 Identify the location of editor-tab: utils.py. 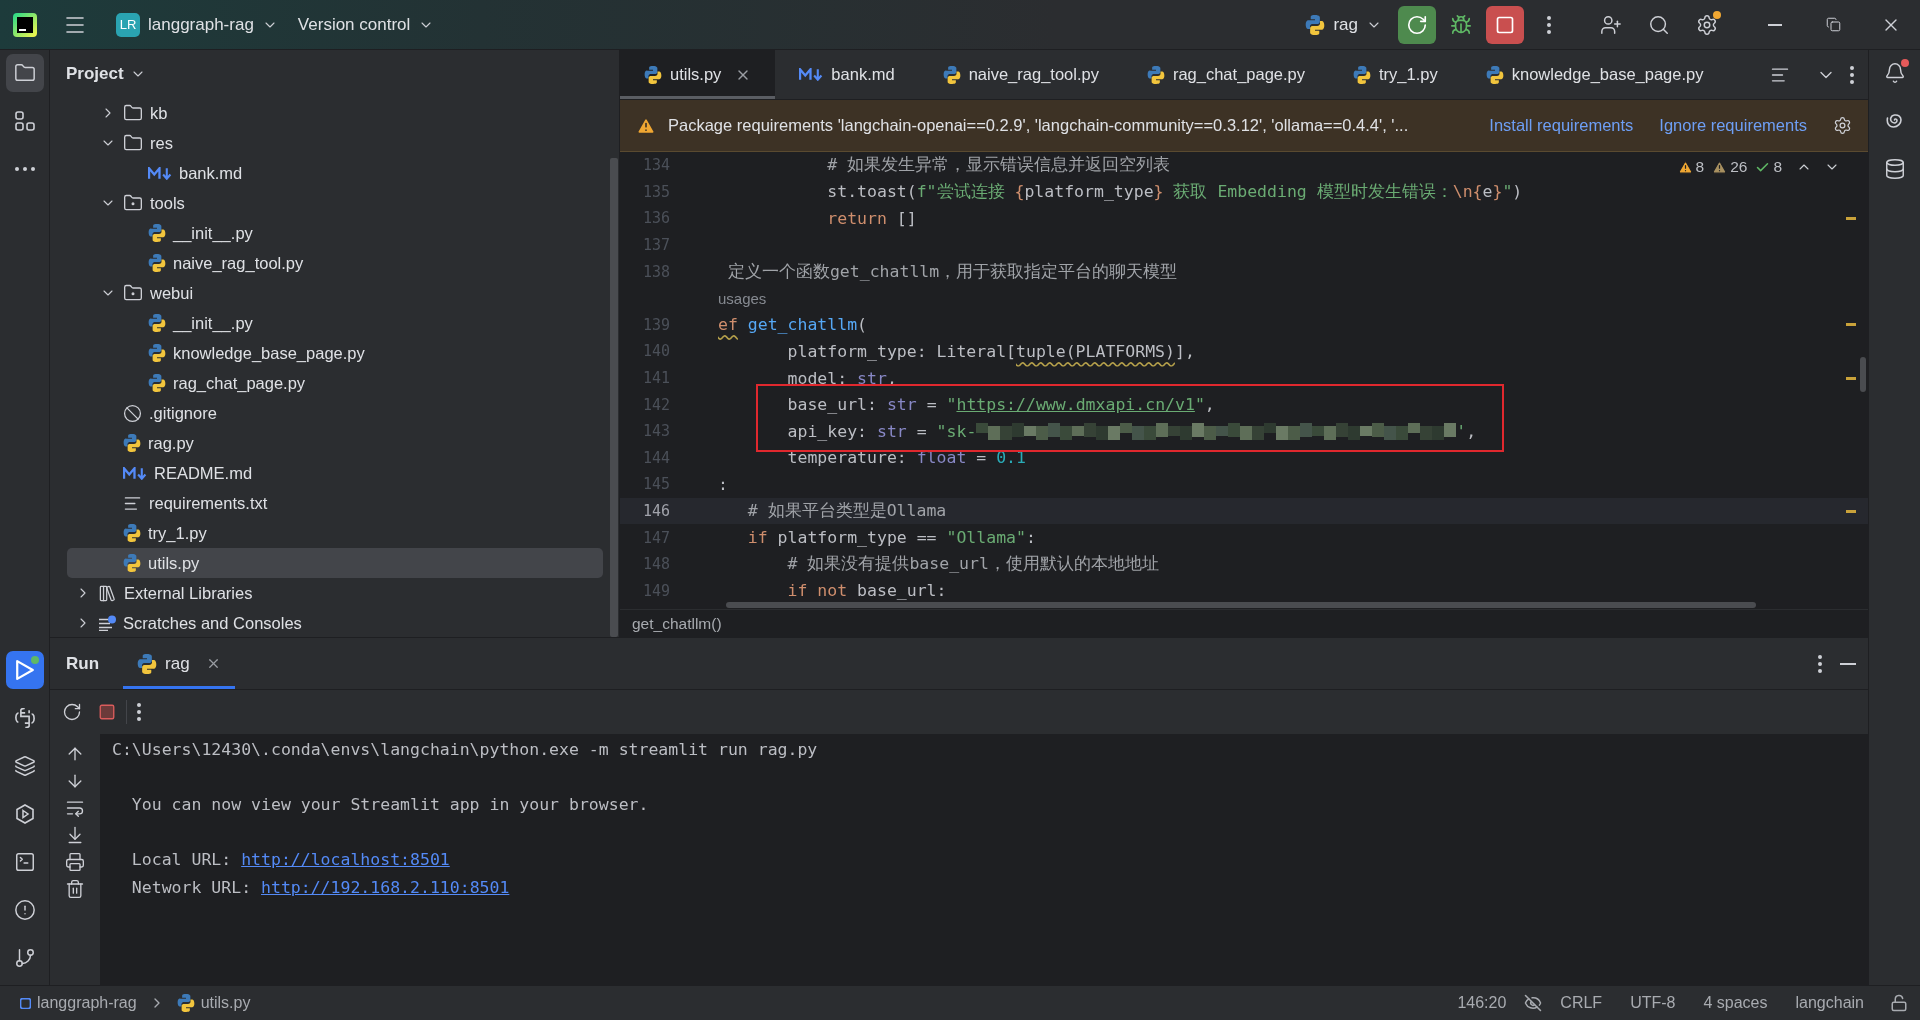
(698, 74).